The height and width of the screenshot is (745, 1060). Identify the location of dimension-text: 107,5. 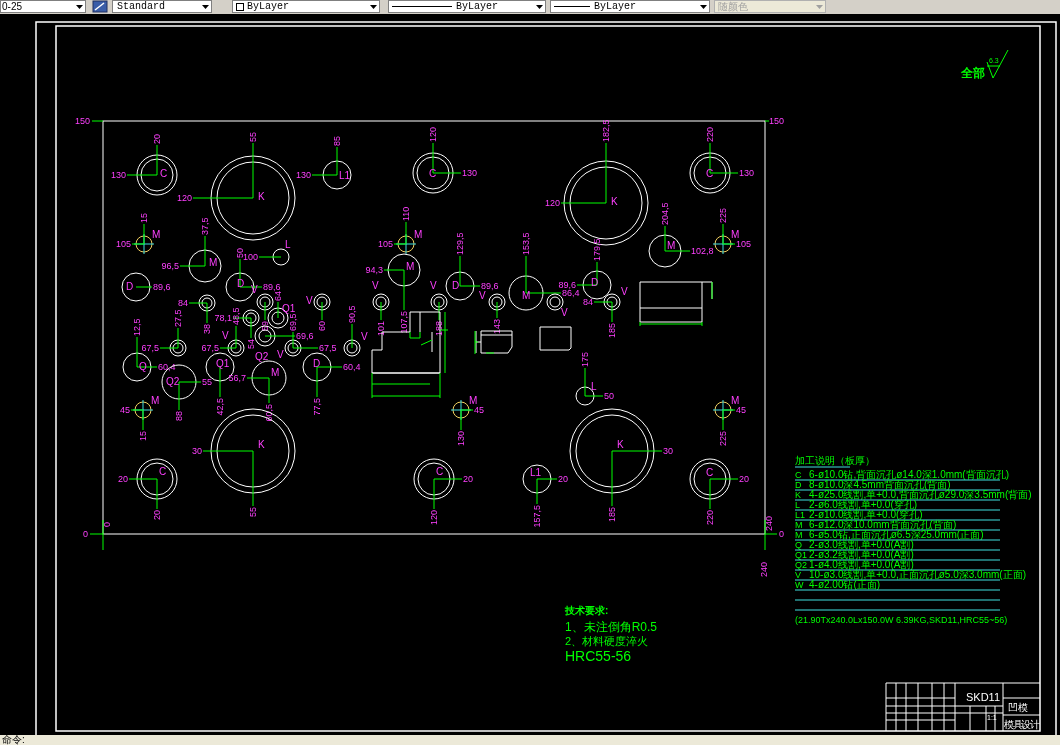
(404, 322).